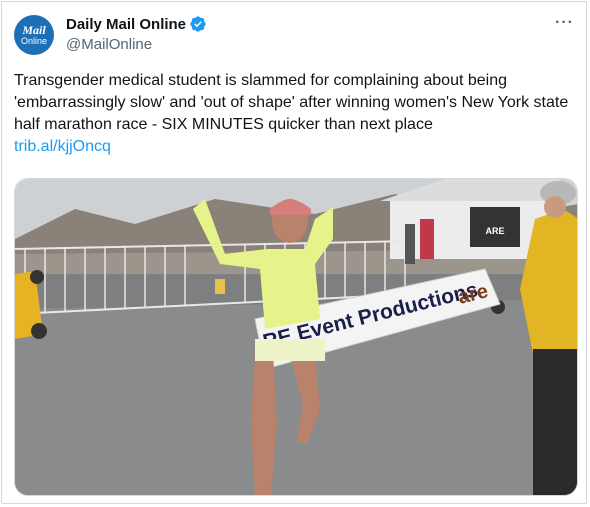 The width and height of the screenshot is (590, 507). I want to click on more-options-icon: ···, so click(564, 23).